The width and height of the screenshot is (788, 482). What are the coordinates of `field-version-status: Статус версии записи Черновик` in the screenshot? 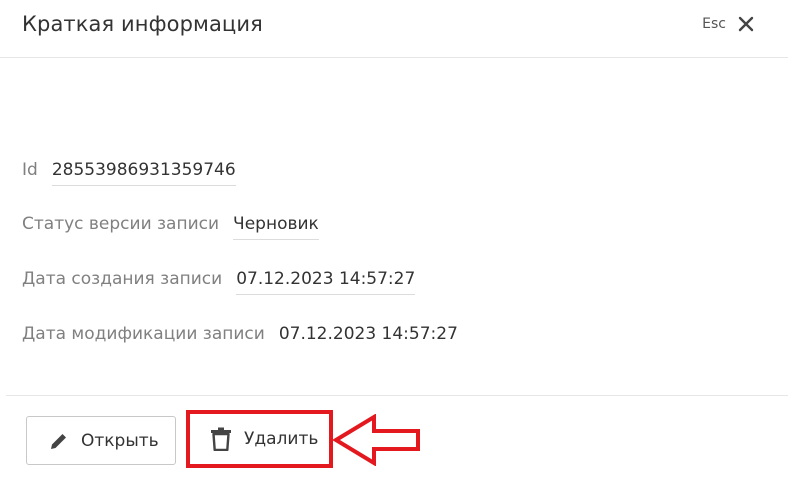 It's located at (170, 227).